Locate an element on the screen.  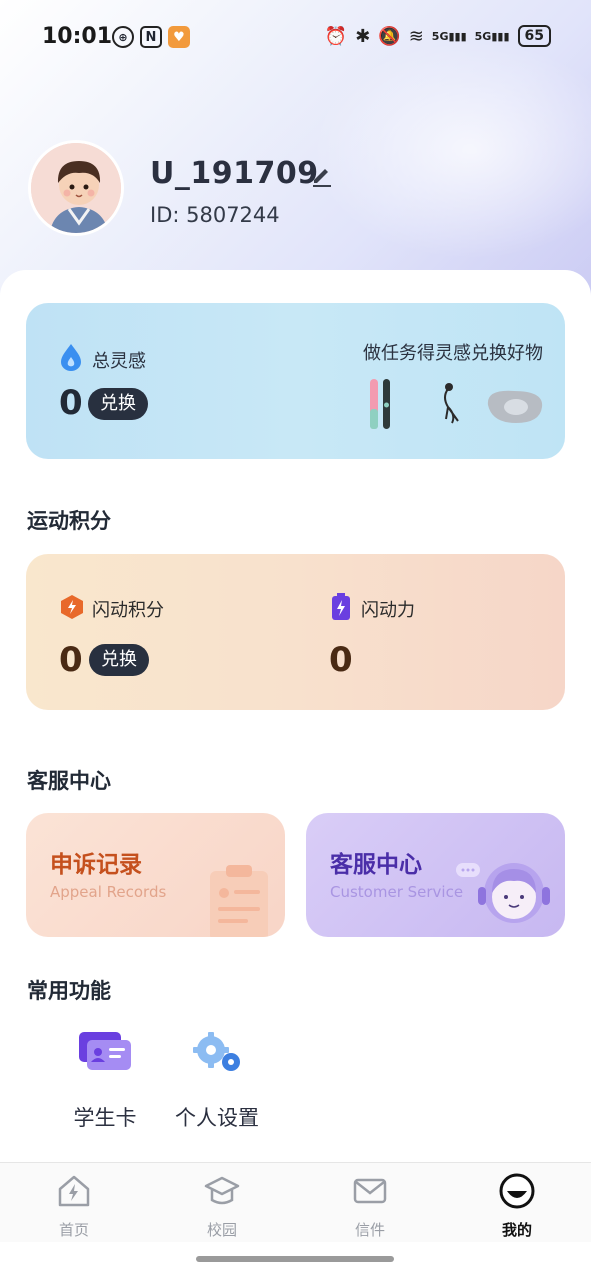
tab-campus: 校园 is located at coordinates (222, 1206).